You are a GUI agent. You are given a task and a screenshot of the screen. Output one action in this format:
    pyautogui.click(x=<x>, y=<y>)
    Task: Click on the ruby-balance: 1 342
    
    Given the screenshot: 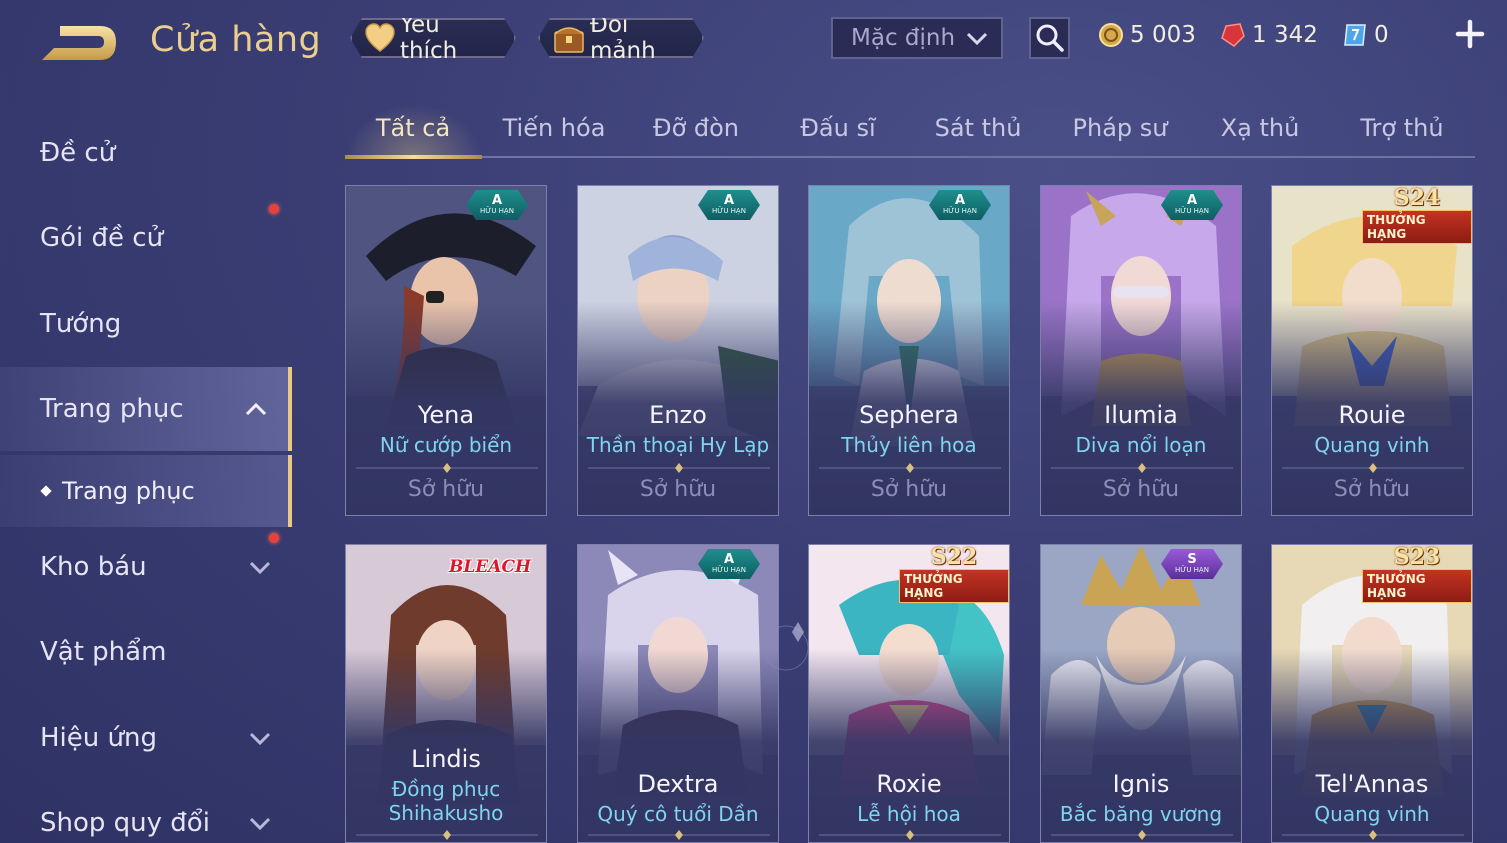 What is the action you would take?
    pyautogui.click(x=1269, y=35)
    